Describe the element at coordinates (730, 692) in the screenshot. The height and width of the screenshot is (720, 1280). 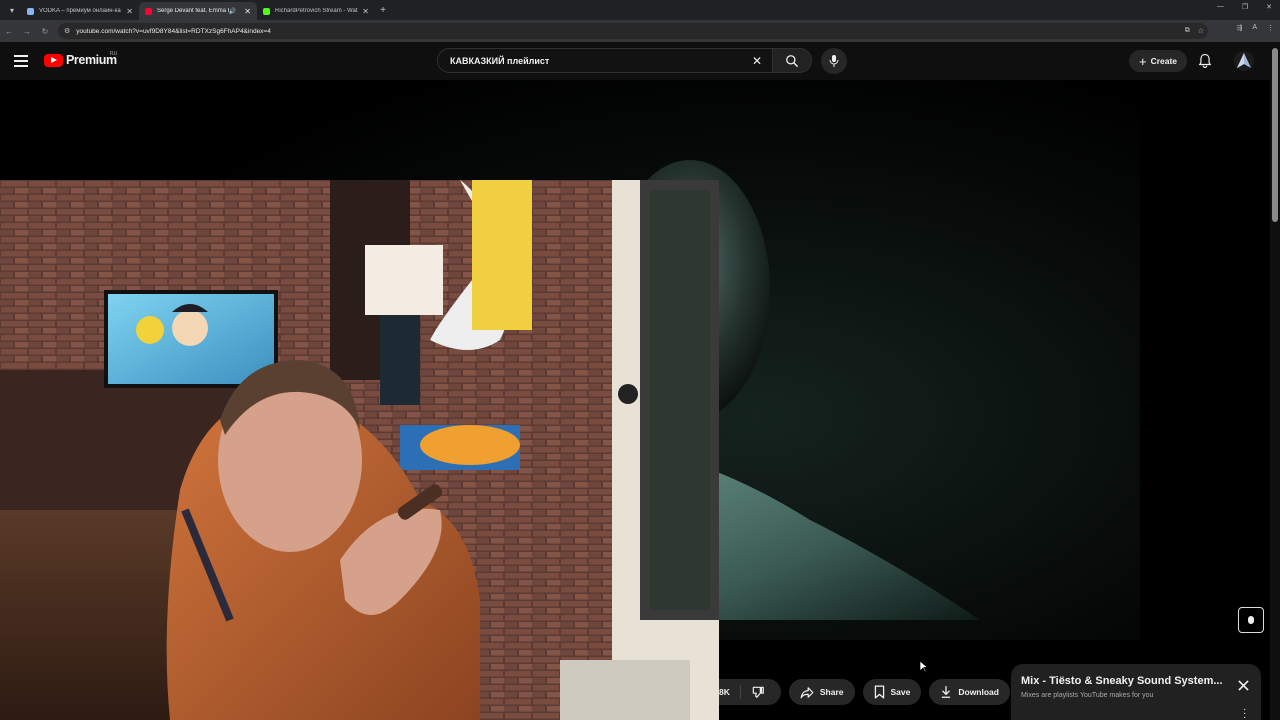
I see `like-count: 8K` at that location.